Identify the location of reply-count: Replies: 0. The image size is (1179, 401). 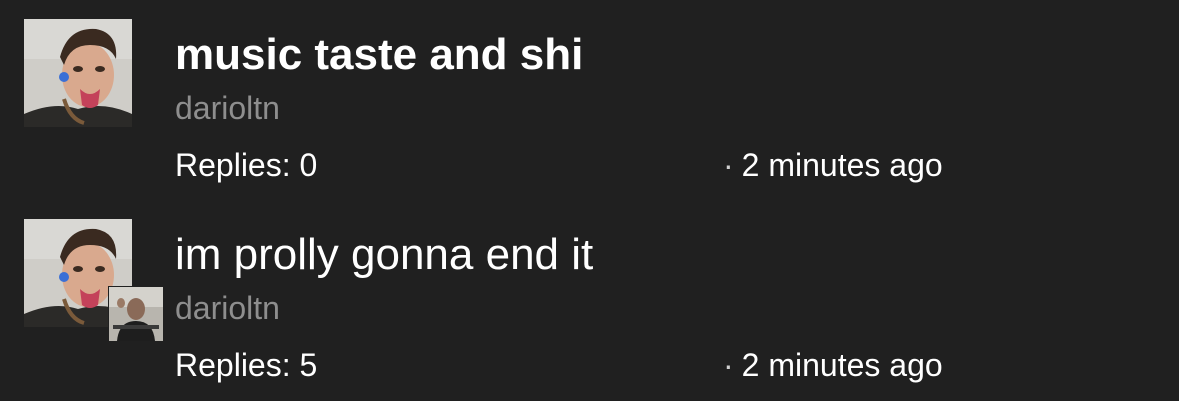
(246, 165).